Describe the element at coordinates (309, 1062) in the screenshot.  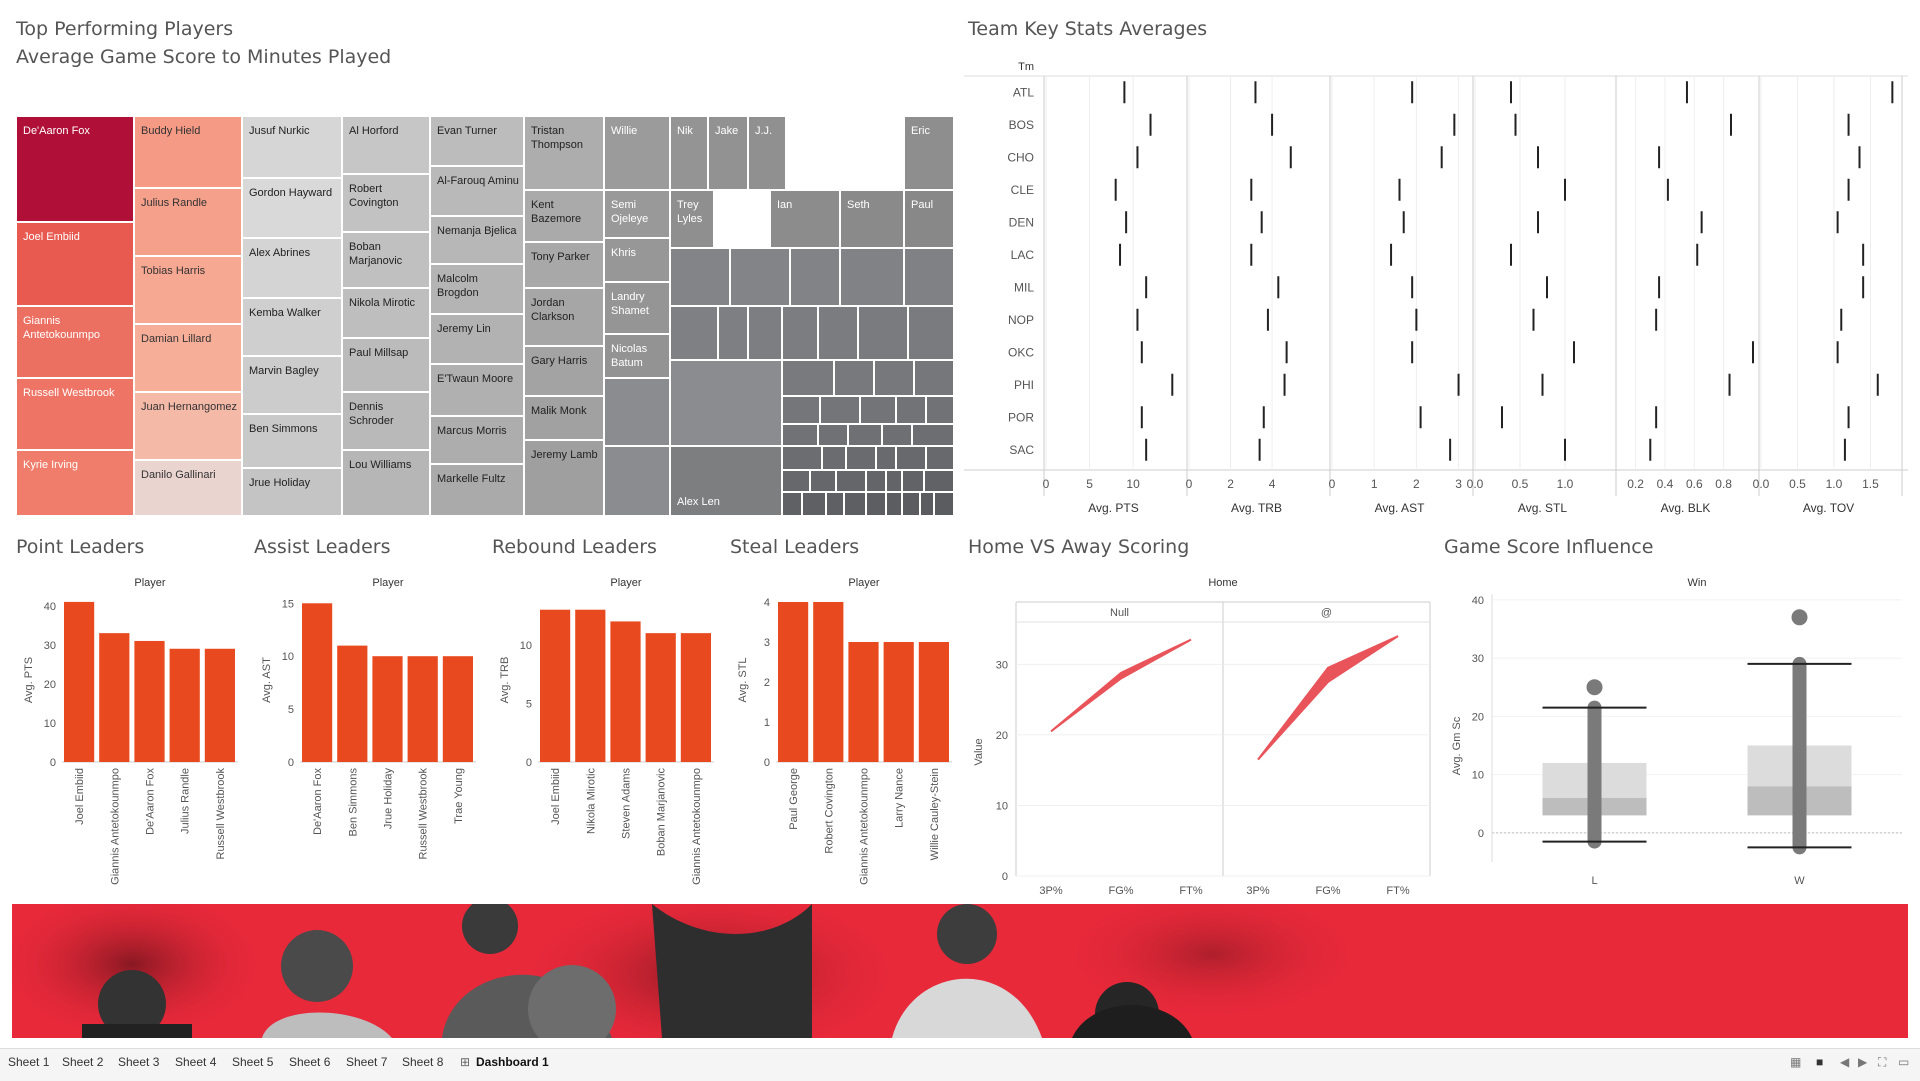
I see `tab-sheet-6: Sheet 6` at that location.